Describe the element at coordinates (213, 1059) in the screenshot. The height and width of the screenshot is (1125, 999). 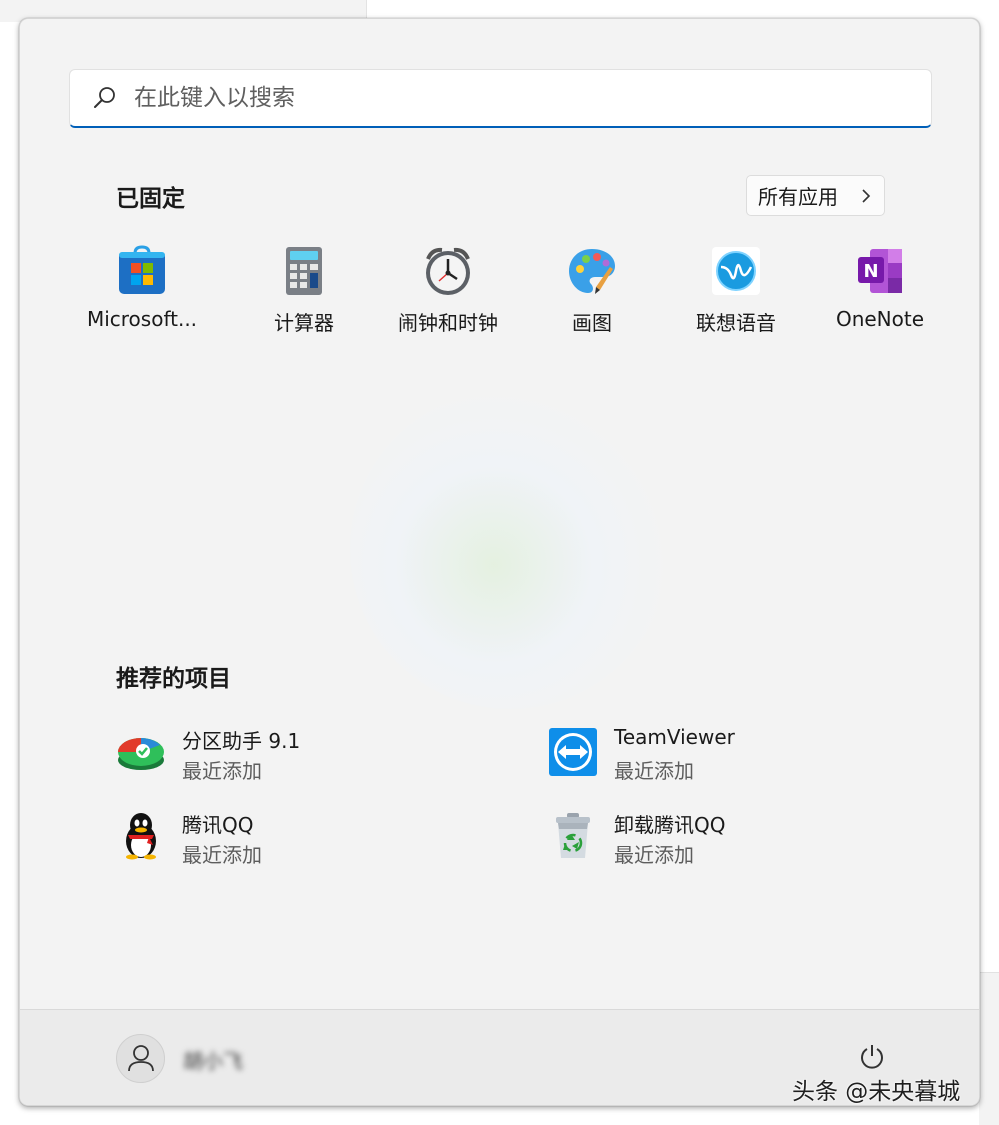
I see `user-name: 胡小飞` at that location.